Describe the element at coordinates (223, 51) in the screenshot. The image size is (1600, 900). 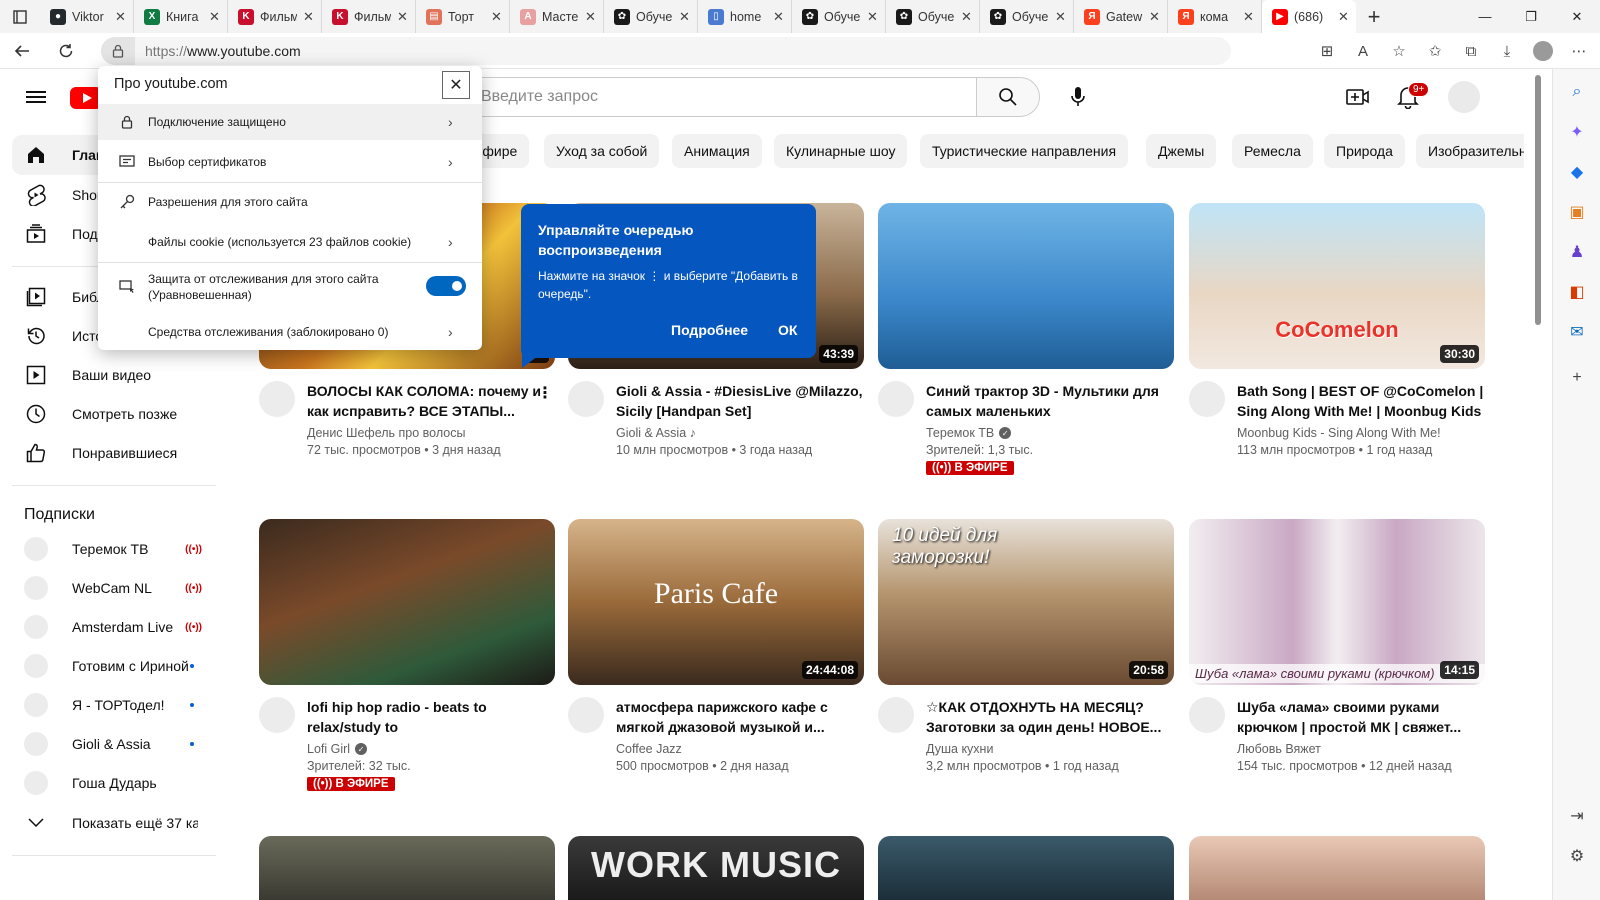
I see `url-text: https://www.youtube.com` at that location.